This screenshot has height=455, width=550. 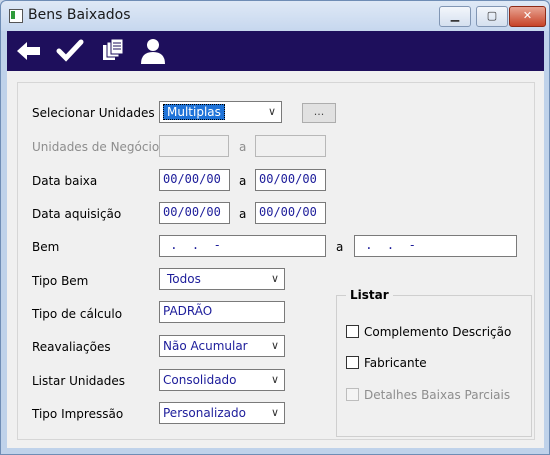 I want to click on data-baixa-from: 00/00/00, so click(x=194, y=180).